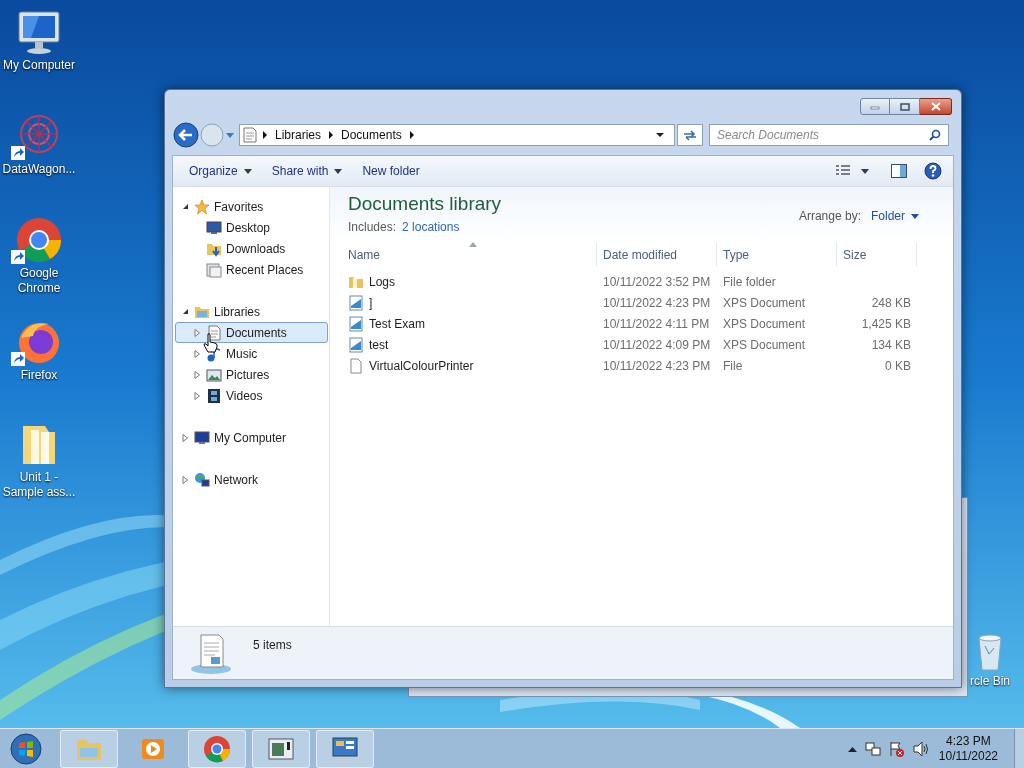 The height and width of the screenshot is (768, 1024). Describe the element at coordinates (371, 135) in the screenshot. I see `breadcrumb-item: Documents` at that location.